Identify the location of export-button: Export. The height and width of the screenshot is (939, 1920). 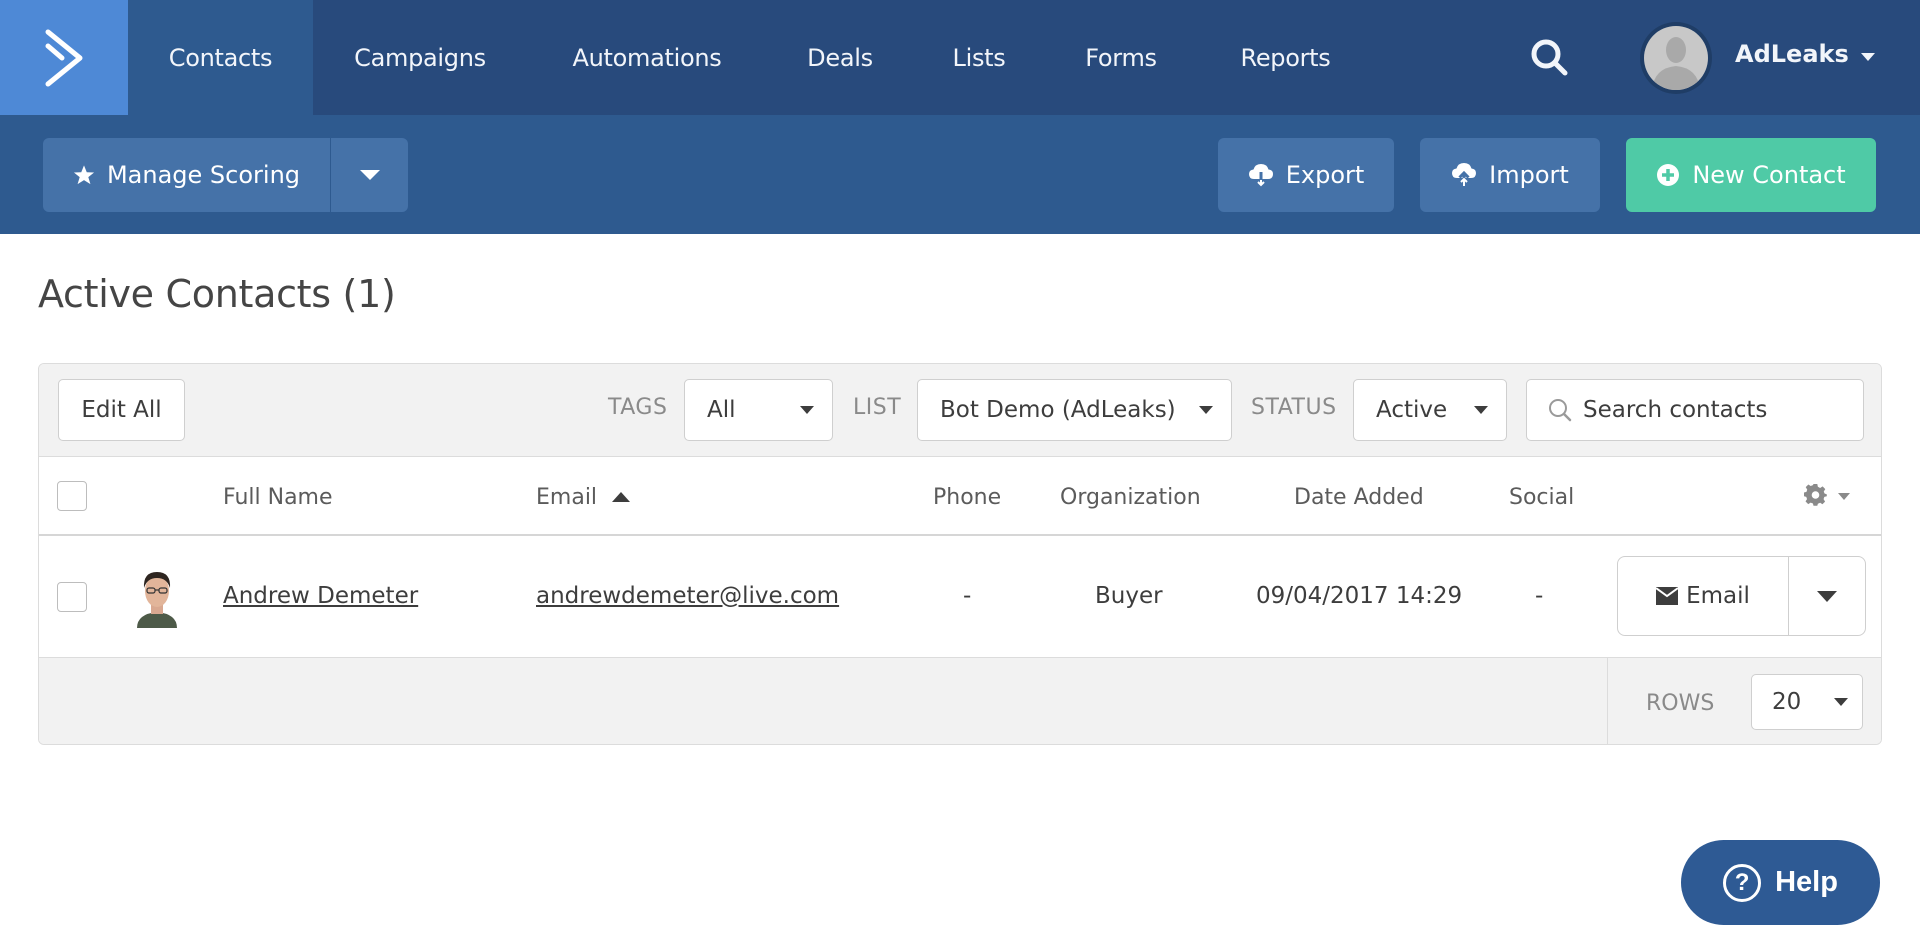
(1306, 175).